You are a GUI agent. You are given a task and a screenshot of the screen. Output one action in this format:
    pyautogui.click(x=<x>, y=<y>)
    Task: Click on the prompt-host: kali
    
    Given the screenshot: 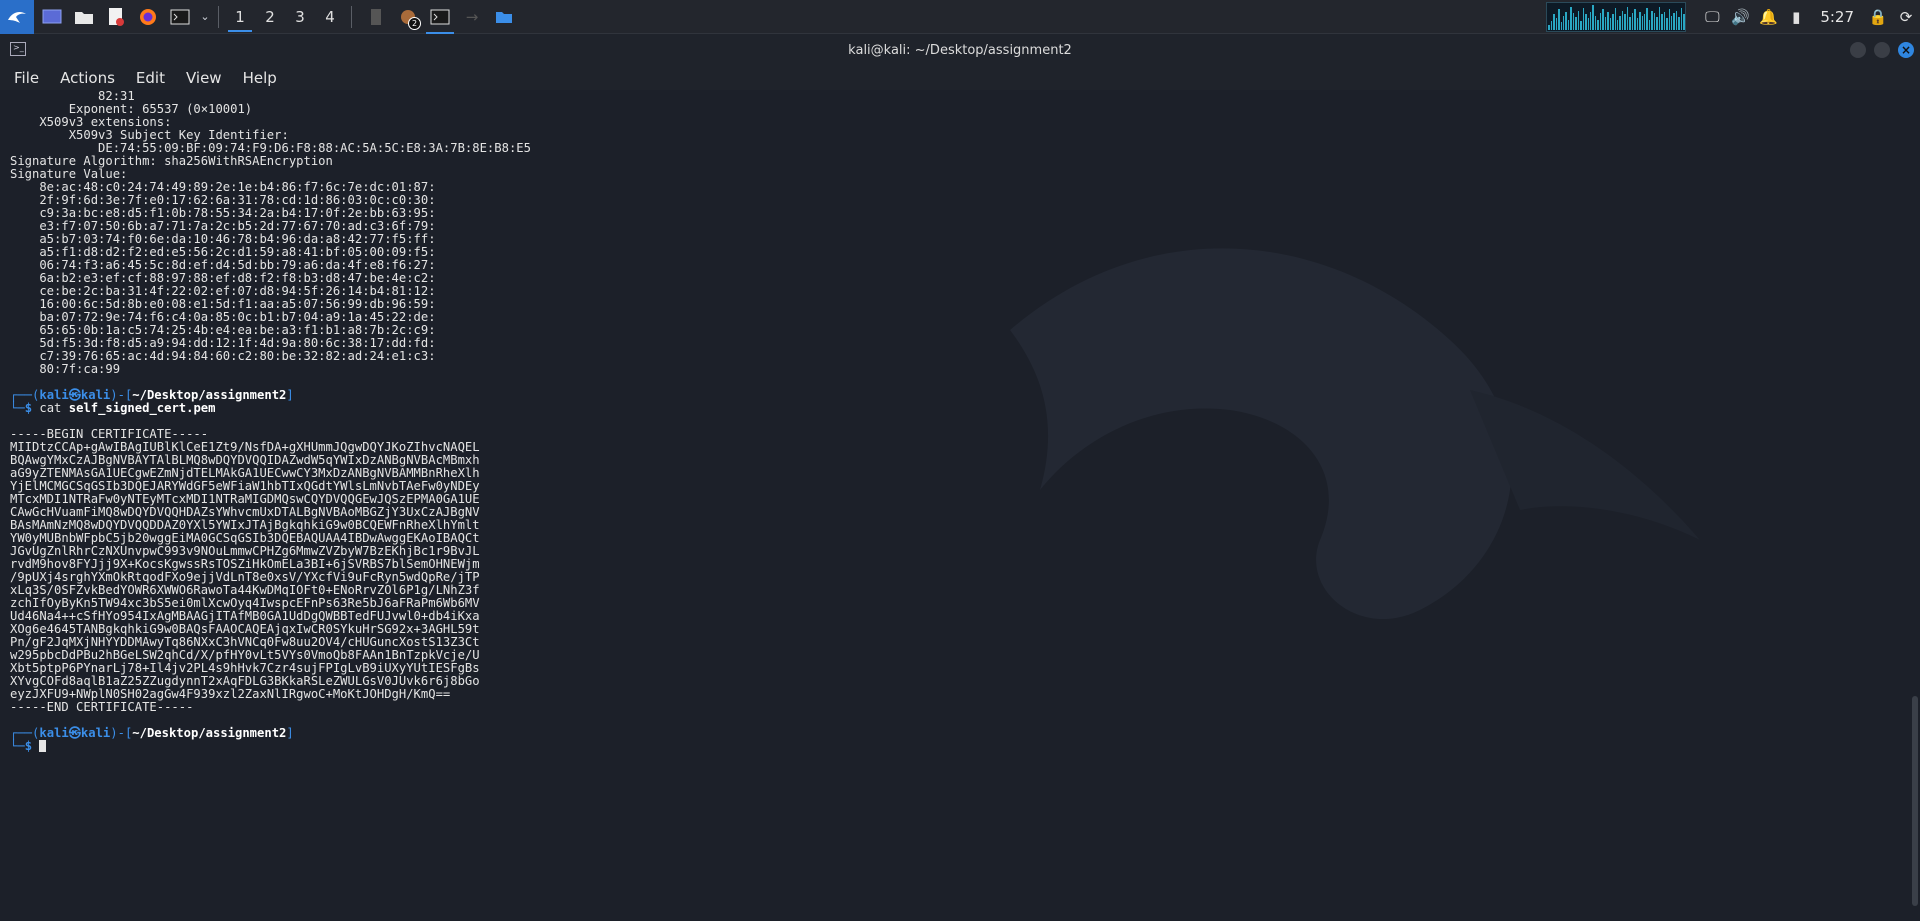 What is the action you would take?
    pyautogui.click(x=95, y=733)
    